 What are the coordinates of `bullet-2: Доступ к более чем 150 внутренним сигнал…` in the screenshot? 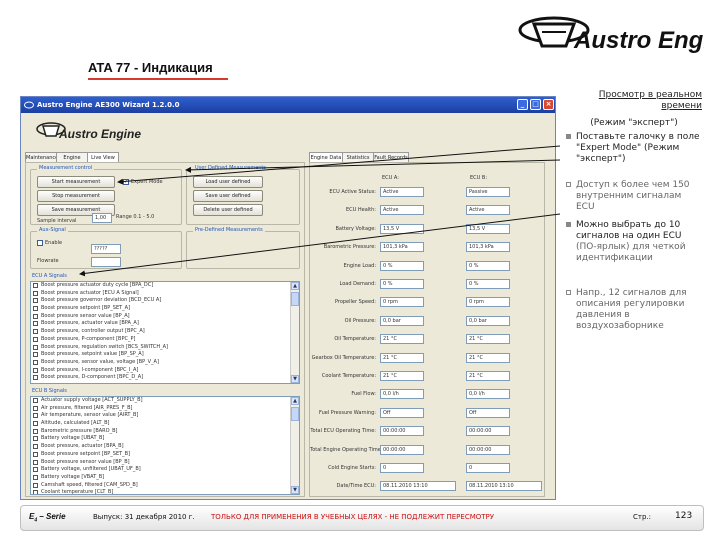 It's located at (634, 196).